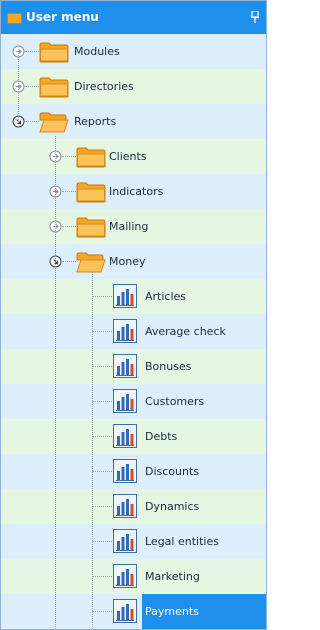 Image resolution: width=320 pixels, height=630 pixels. I want to click on tree-item-payments: Payments, so click(133, 611).